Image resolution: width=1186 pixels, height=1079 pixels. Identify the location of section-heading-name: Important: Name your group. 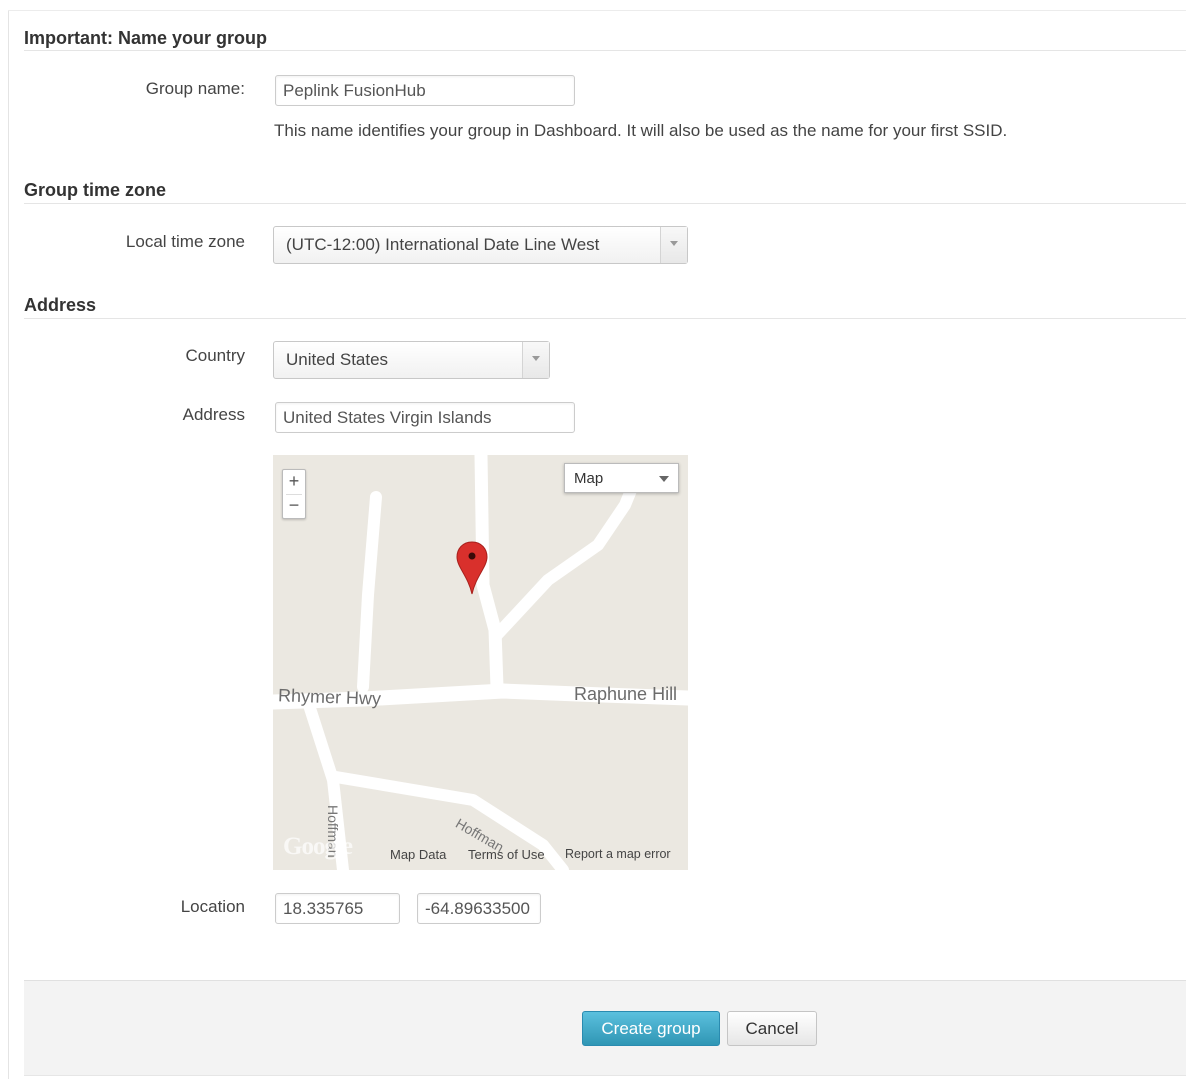
(146, 38).